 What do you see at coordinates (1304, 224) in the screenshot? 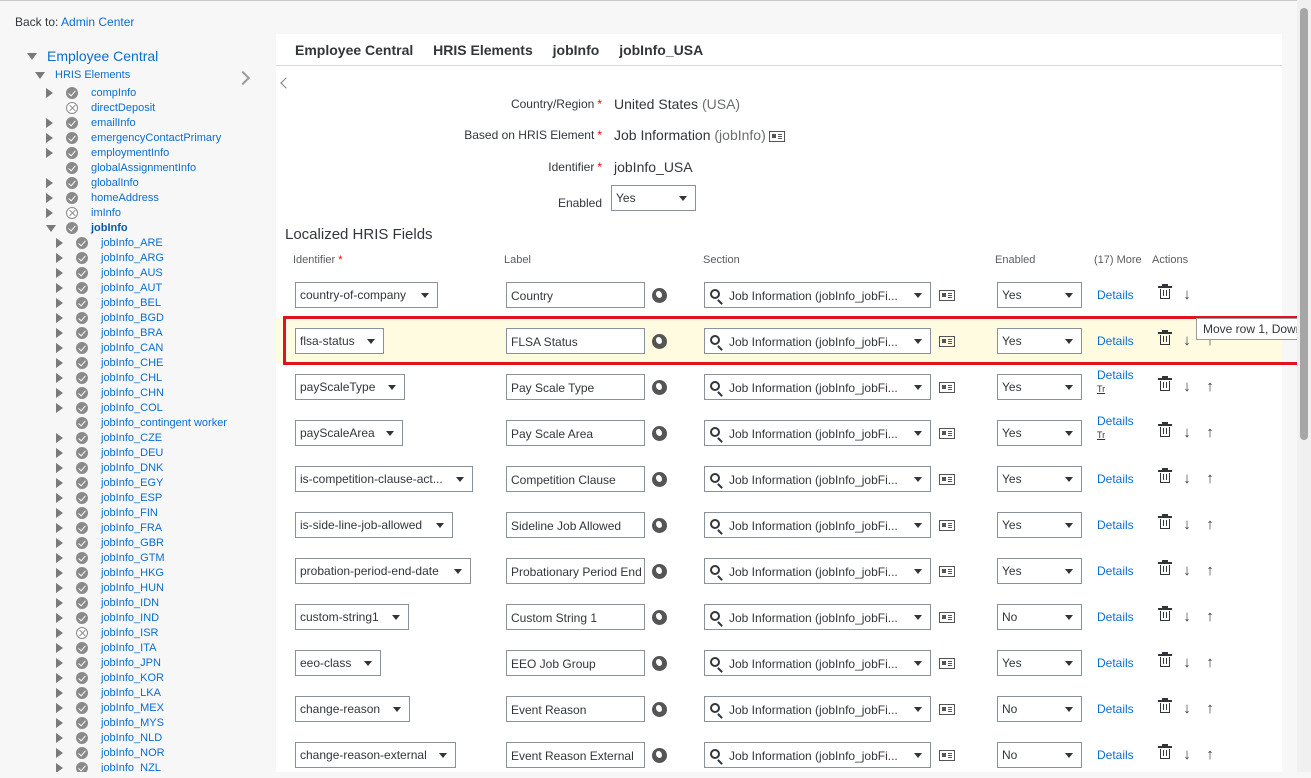
I see `scrollbar-thumb` at bounding box center [1304, 224].